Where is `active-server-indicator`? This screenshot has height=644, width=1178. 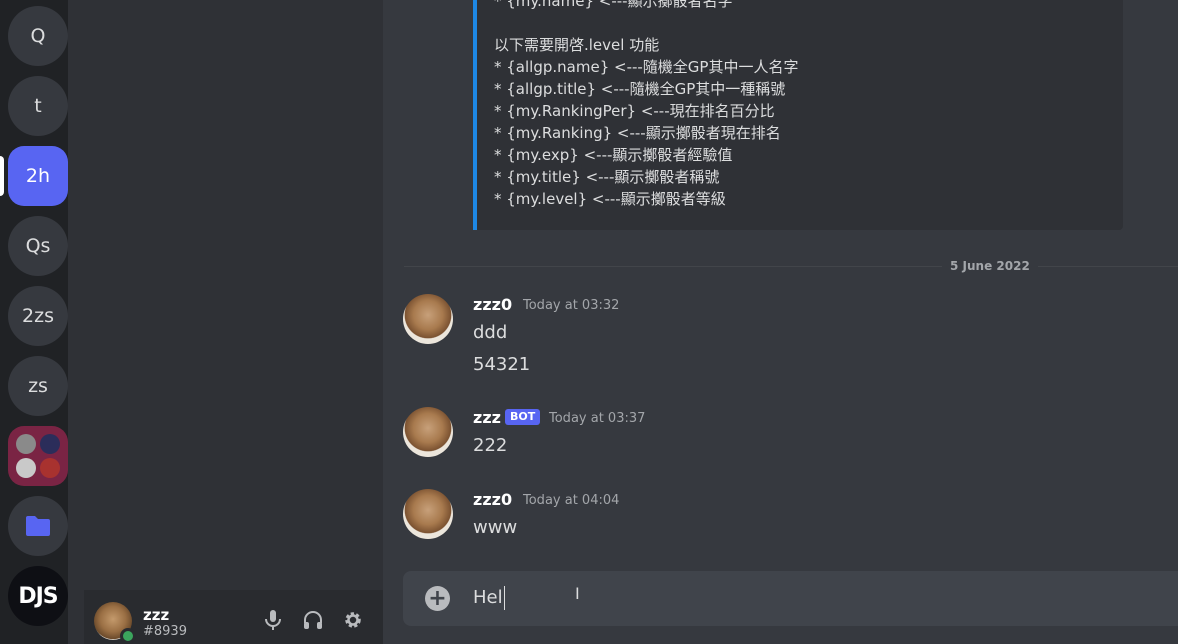
active-server-indicator is located at coordinates (2, 176).